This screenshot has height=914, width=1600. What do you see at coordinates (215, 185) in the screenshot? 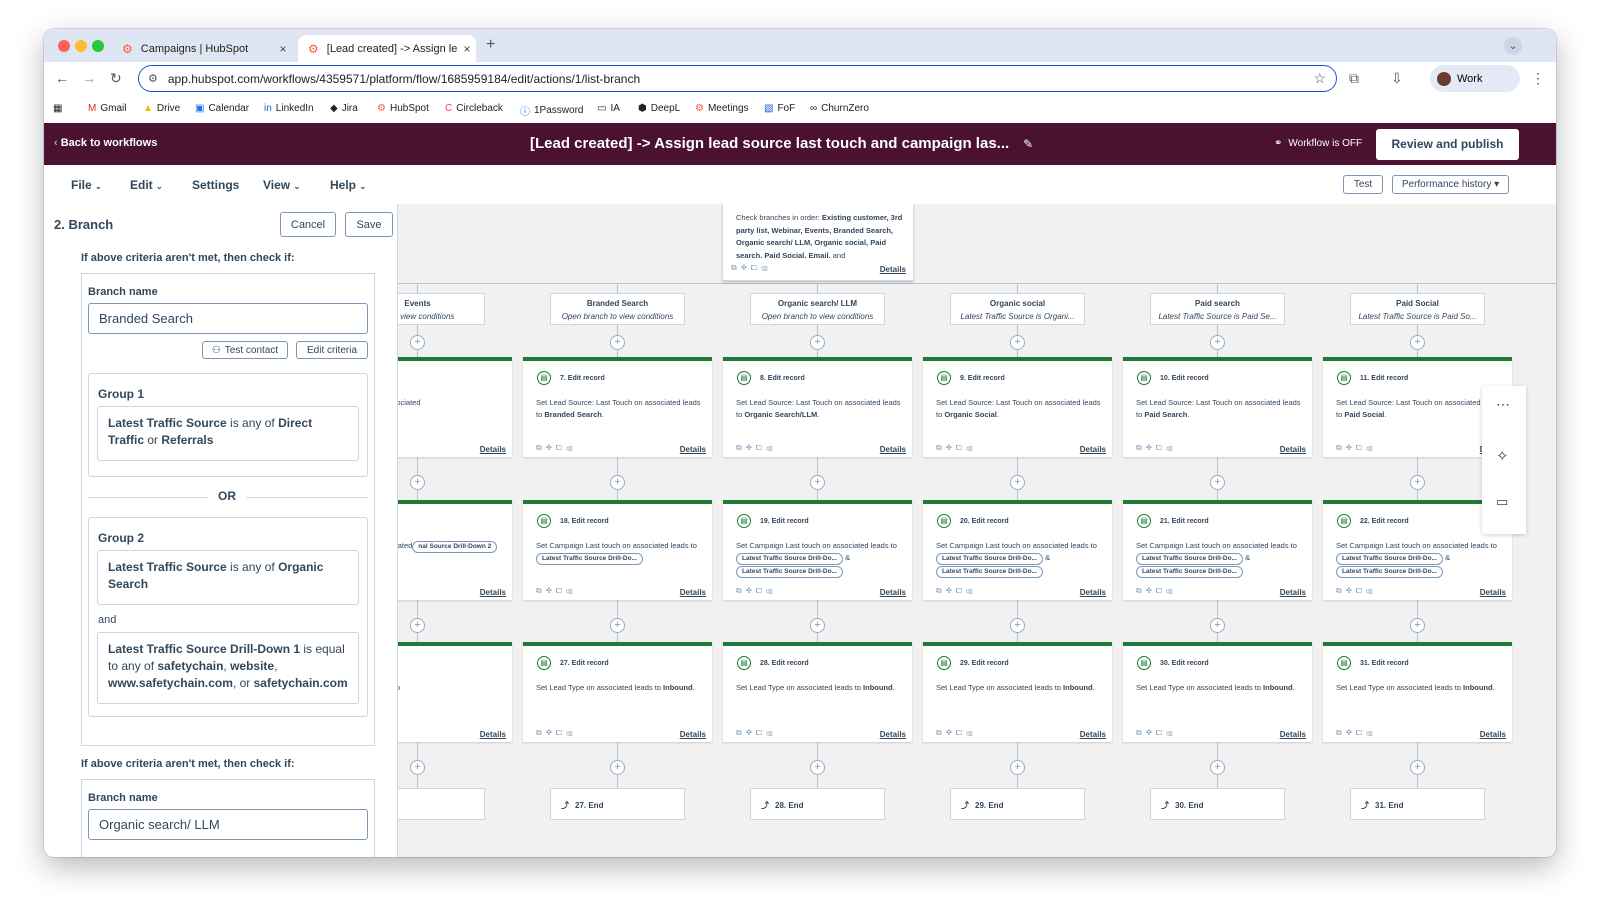
I see `settings-menu: Settings` at bounding box center [215, 185].